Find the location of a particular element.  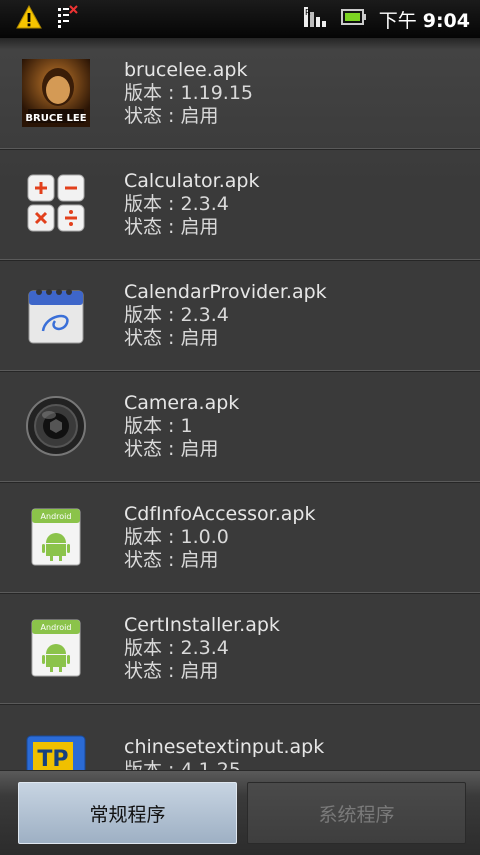

time-period: 下午 is located at coordinates (397, 20).